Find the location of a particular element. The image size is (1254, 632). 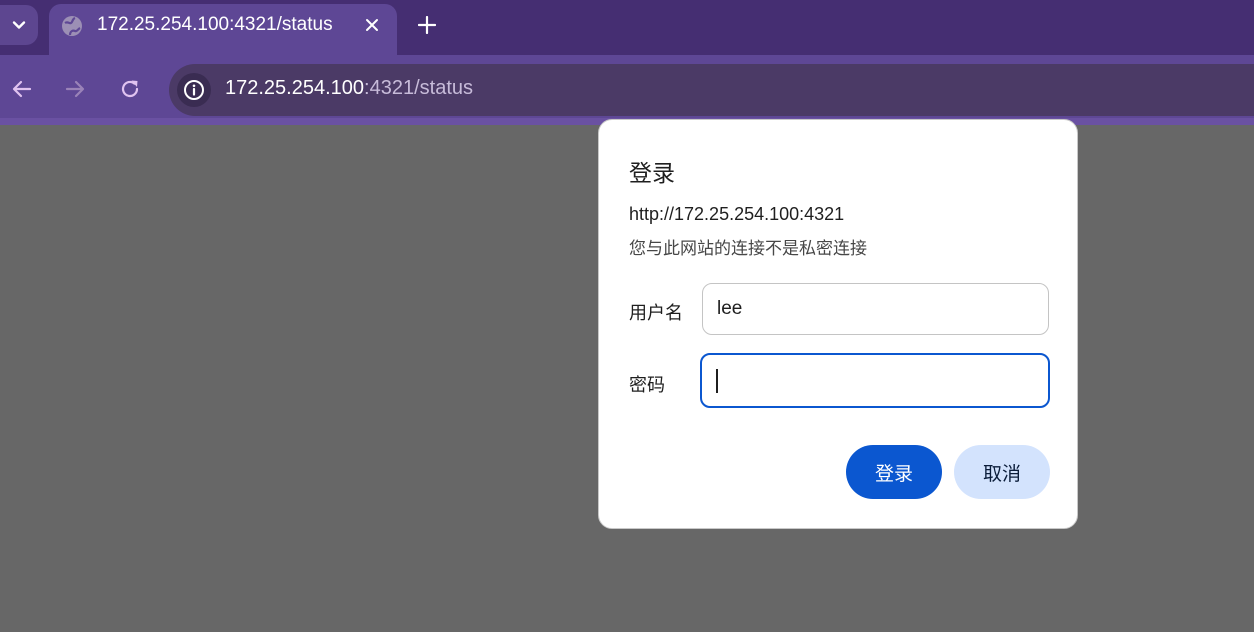

tab-close-button is located at coordinates (372, 25).